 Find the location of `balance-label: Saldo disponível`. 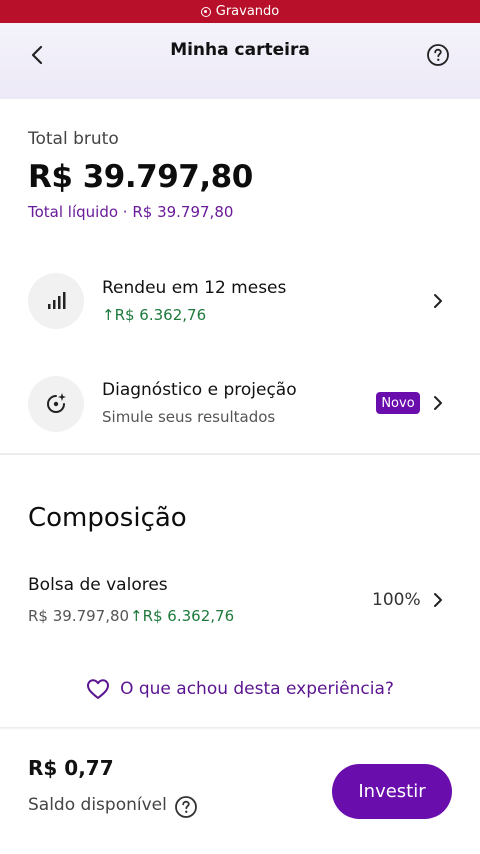

balance-label: Saldo disponível is located at coordinates (97, 805).